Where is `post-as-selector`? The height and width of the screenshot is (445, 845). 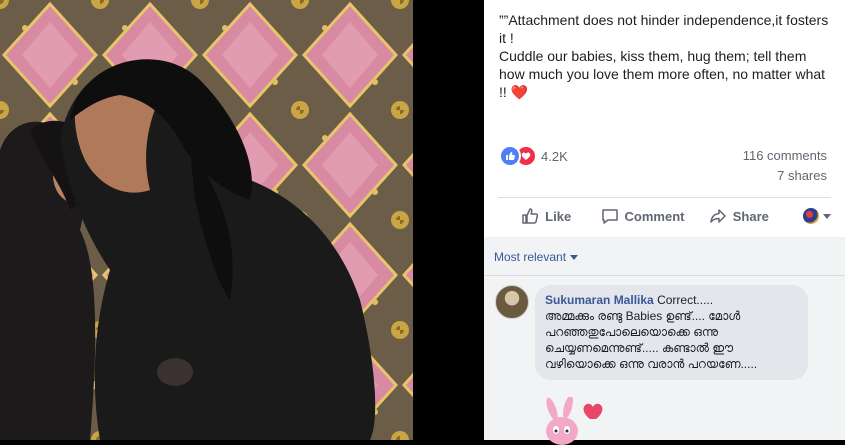
post-as-selector is located at coordinates (809, 216).